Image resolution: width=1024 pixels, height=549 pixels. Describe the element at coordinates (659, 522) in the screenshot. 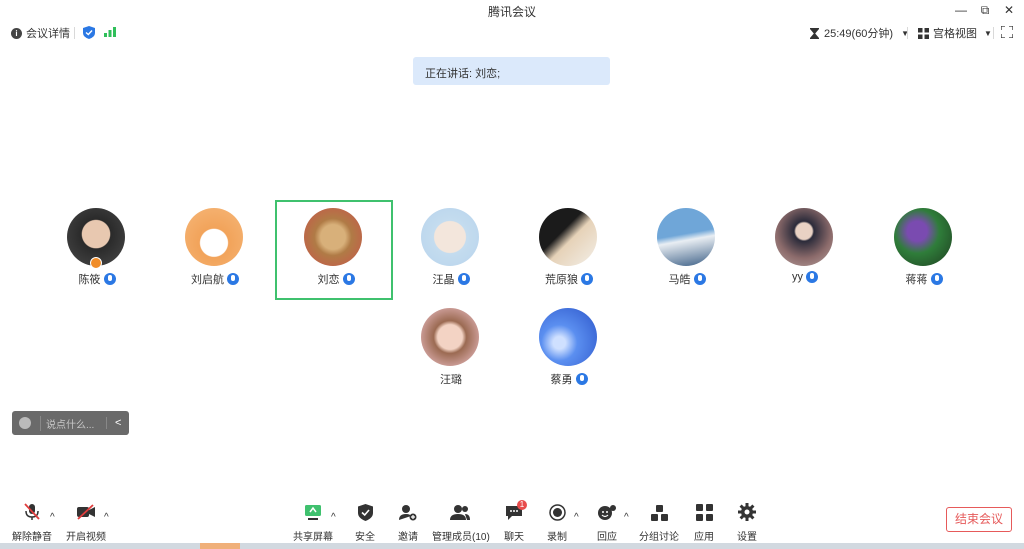

I see `breakout-rooms-button: 分组讨论` at that location.